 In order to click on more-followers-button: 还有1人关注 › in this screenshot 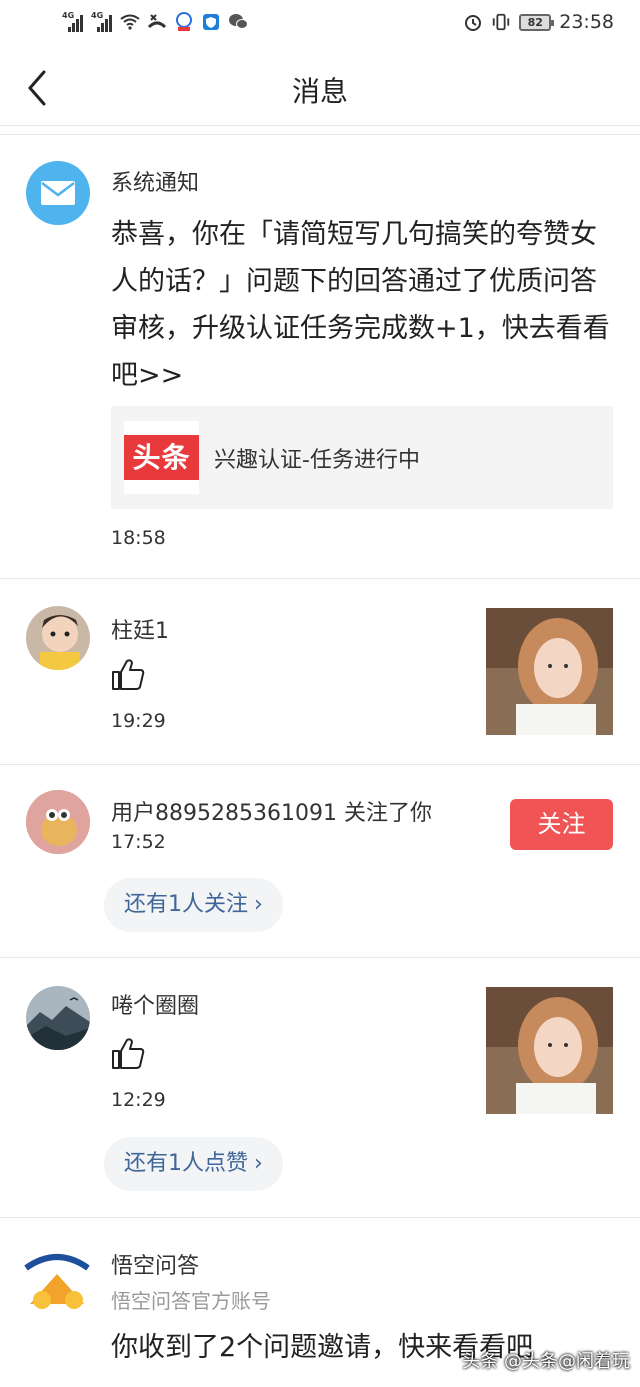, I will do `click(193, 905)`.